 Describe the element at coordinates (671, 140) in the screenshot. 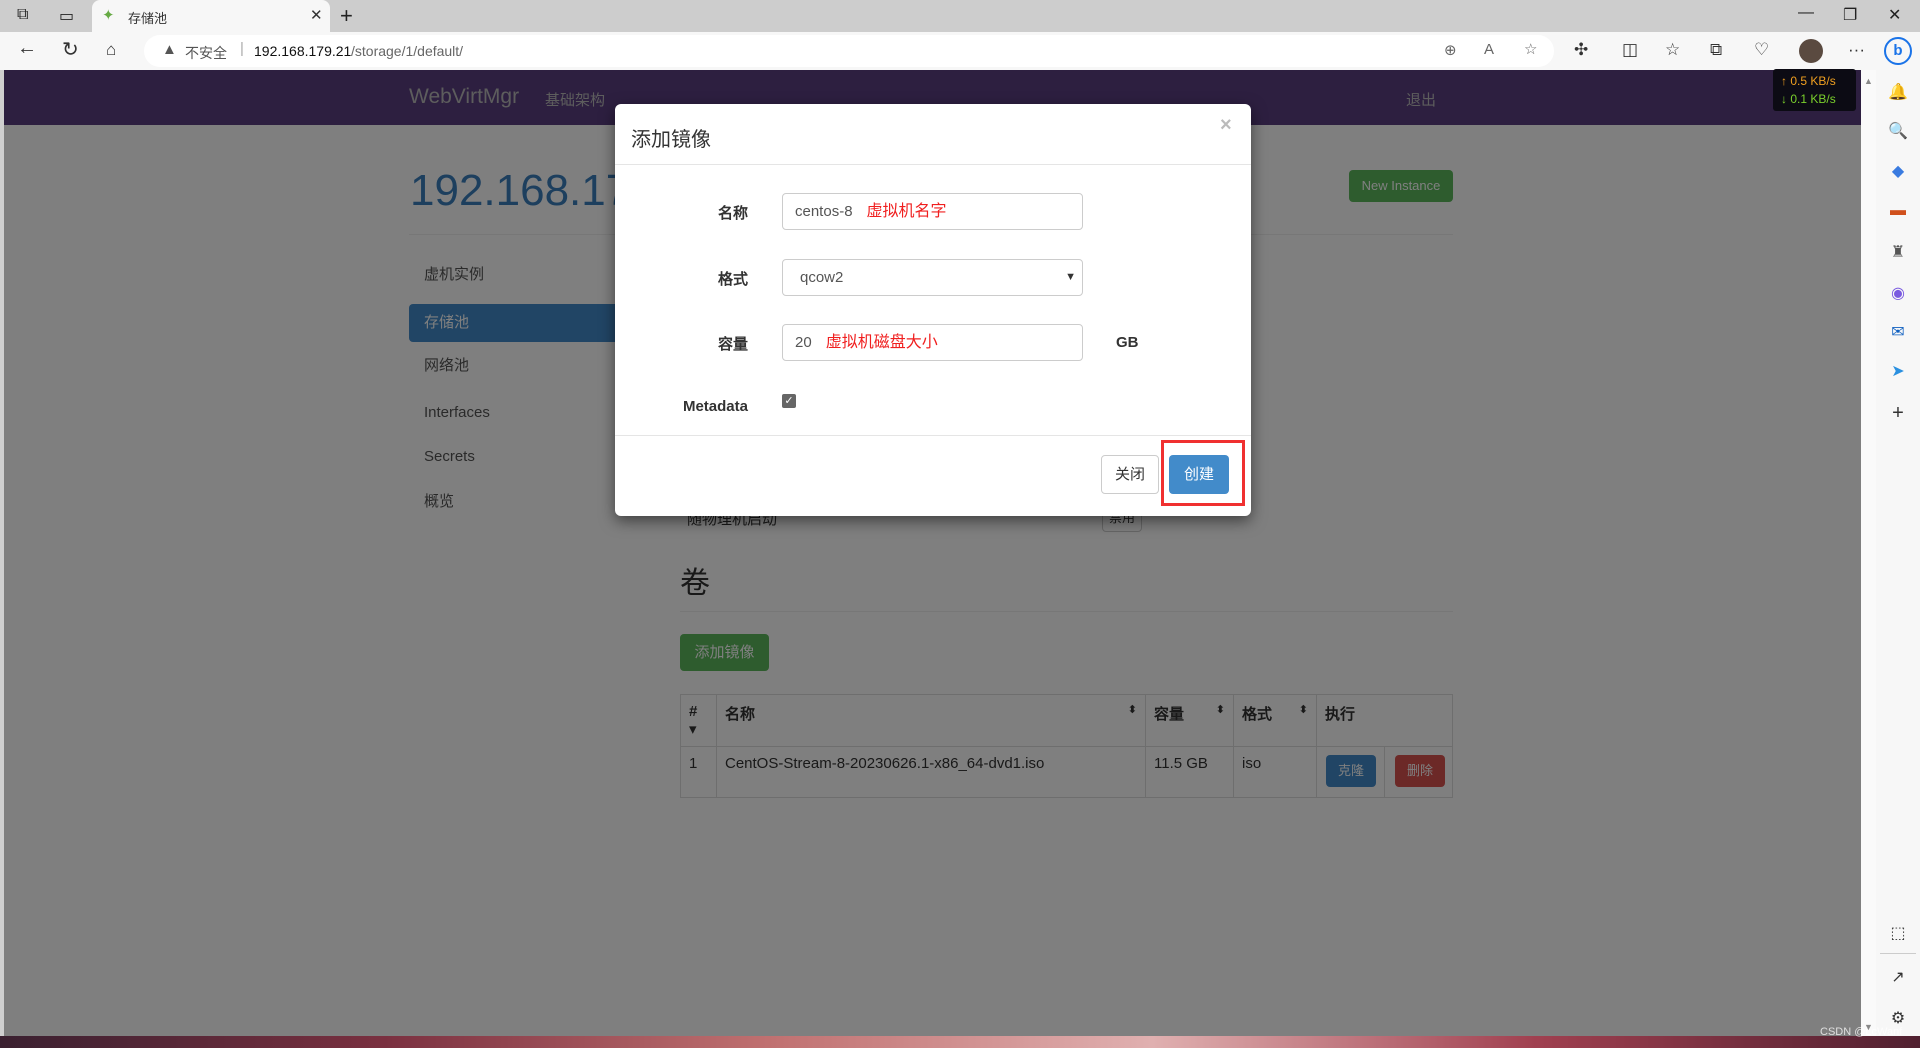

I see `modal-title: 添加镜像` at that location.